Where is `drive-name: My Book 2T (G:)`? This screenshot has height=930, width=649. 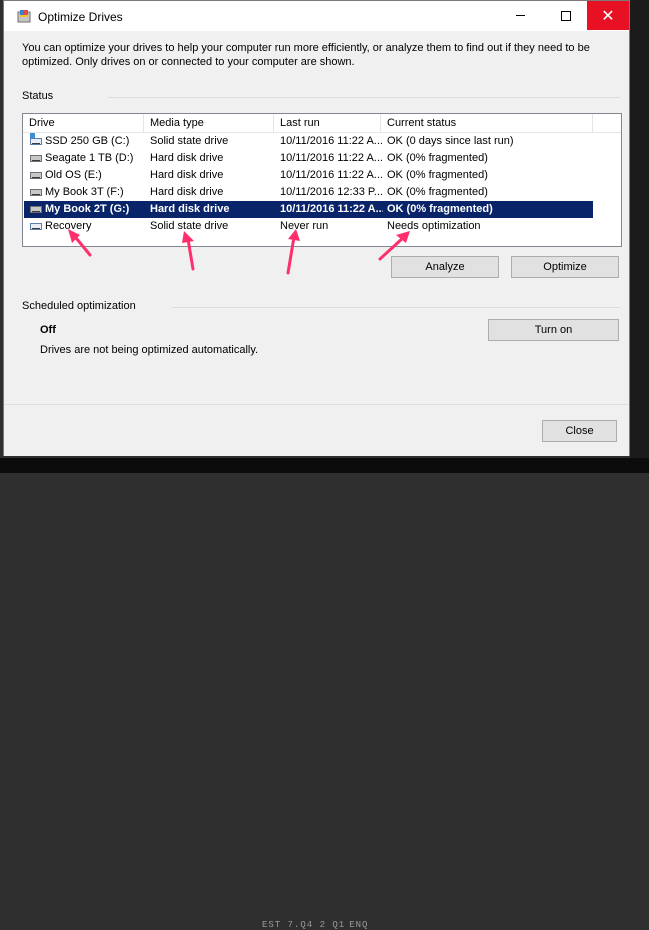
drive-name: My Book 2T (G:) is located at coordinates (87, 209).